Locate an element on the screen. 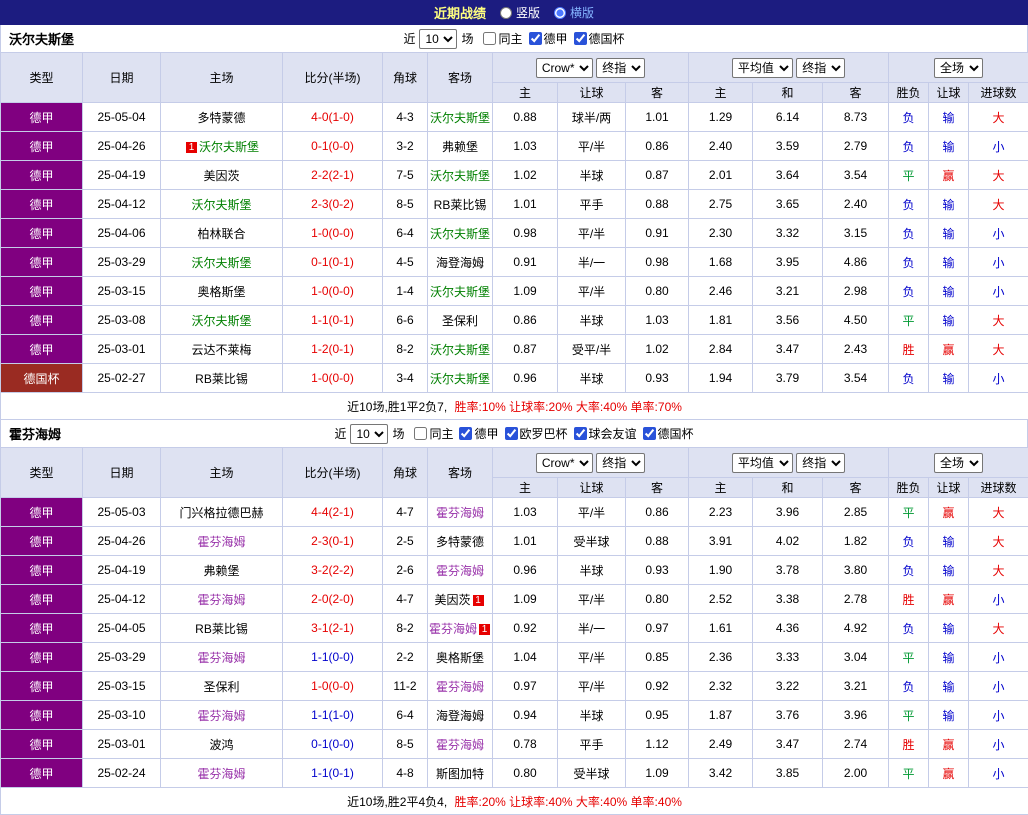 Image resolution: width=1028 pixels, height=815 pixels. asia-handicap-cell: 半/一 is located at coordinates (592, 262).